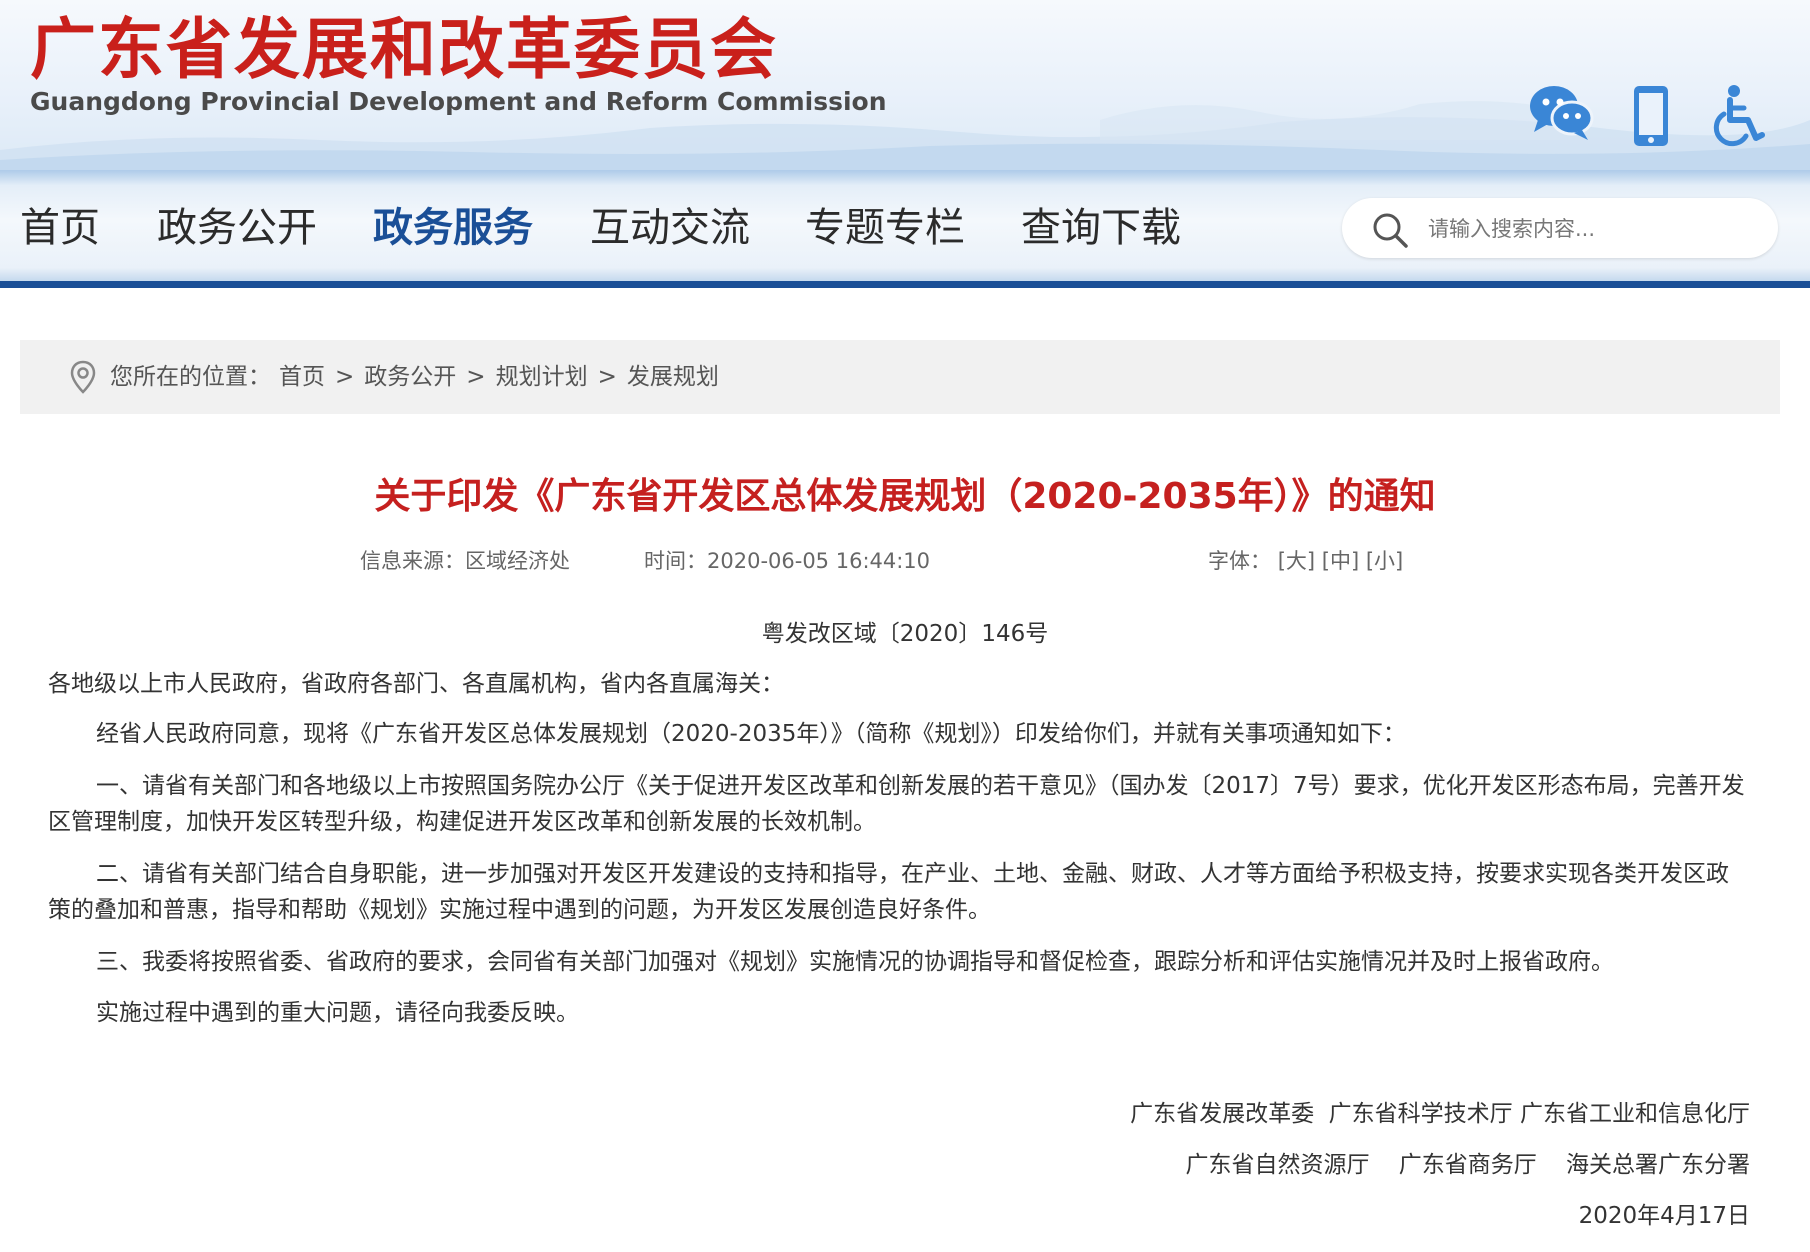  Describe the element at coordinates (1101, 228) in the screenshot. I see `nav-item-query-download: 查询下载` at that location.